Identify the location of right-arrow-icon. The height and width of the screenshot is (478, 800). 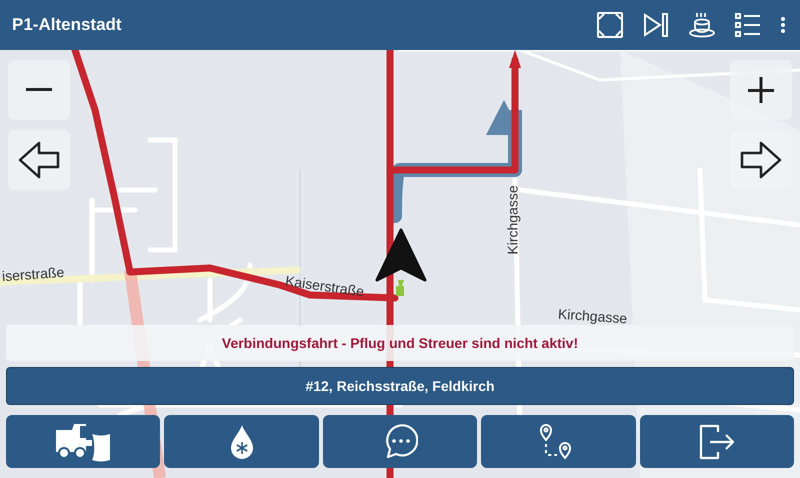
(761, 160).